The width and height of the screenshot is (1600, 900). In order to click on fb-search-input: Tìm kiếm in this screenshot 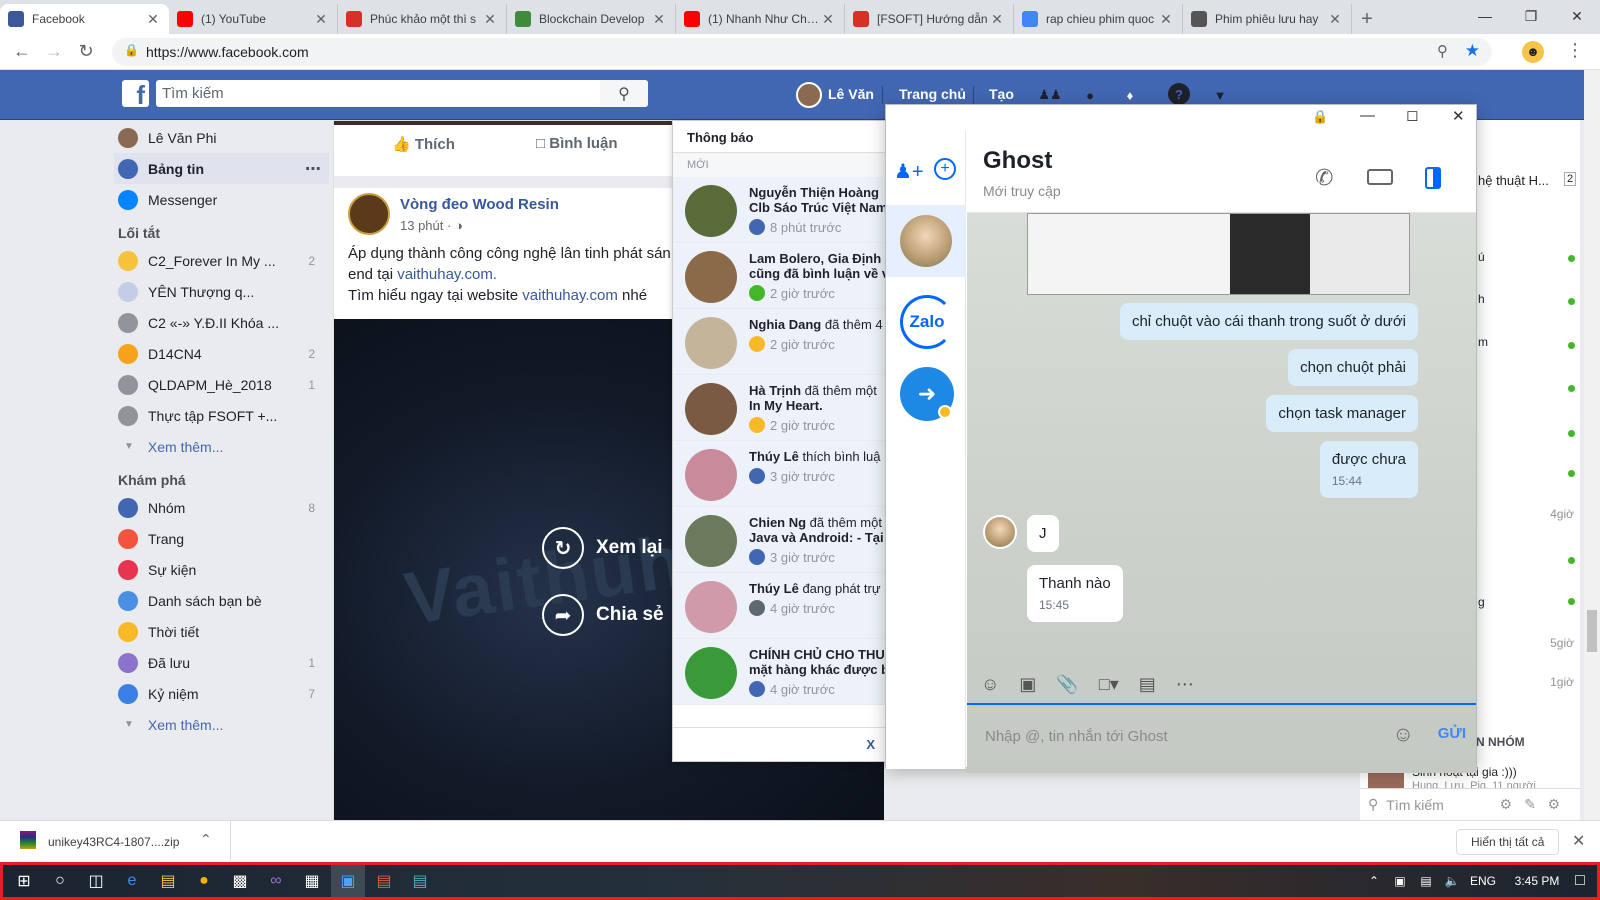, I will do `click(402, 93)`.